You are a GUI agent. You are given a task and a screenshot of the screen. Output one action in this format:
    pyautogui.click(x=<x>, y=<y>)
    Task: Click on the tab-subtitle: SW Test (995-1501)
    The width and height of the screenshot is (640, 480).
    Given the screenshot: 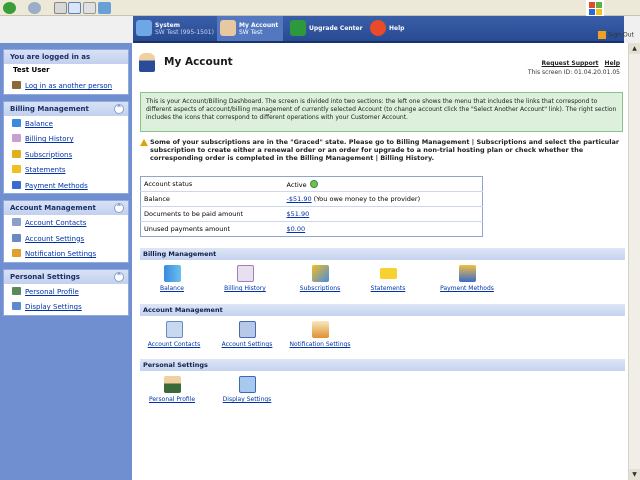 What is the action you would take?
    pyautogui.click(x=184, y=32)
    